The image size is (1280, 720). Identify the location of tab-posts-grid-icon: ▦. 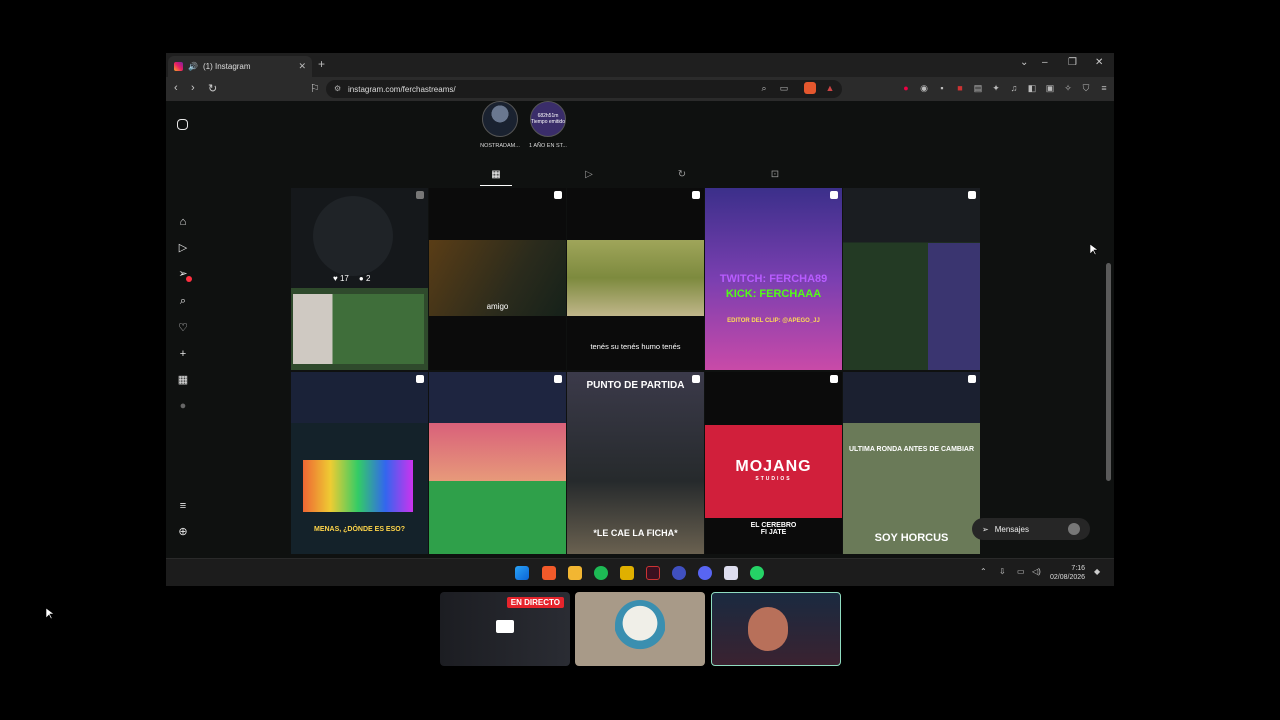
(496, 177).